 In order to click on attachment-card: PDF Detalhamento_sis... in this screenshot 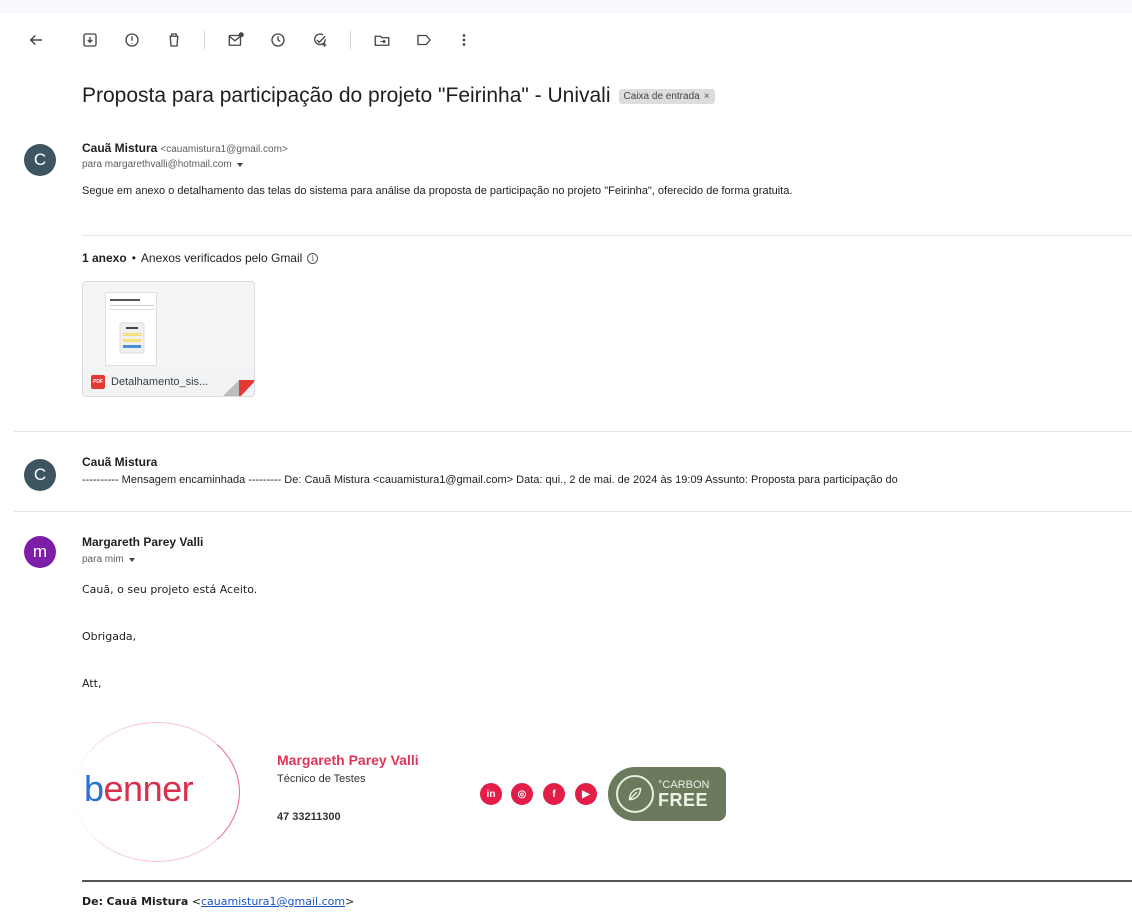, I will do `click(168, 339)`.